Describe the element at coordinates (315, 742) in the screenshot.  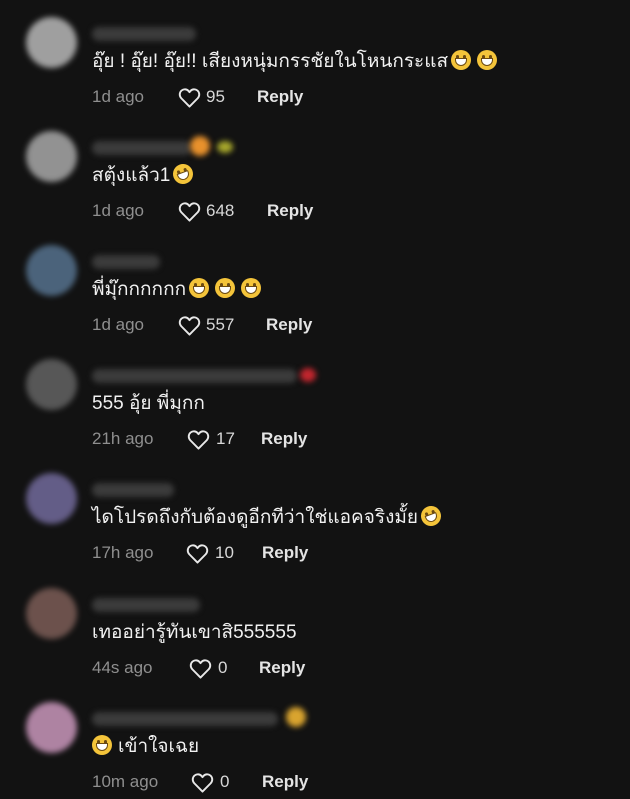
I see `comment-item: เข้าใจเฉย 10m ago 0 Reply` at that location.